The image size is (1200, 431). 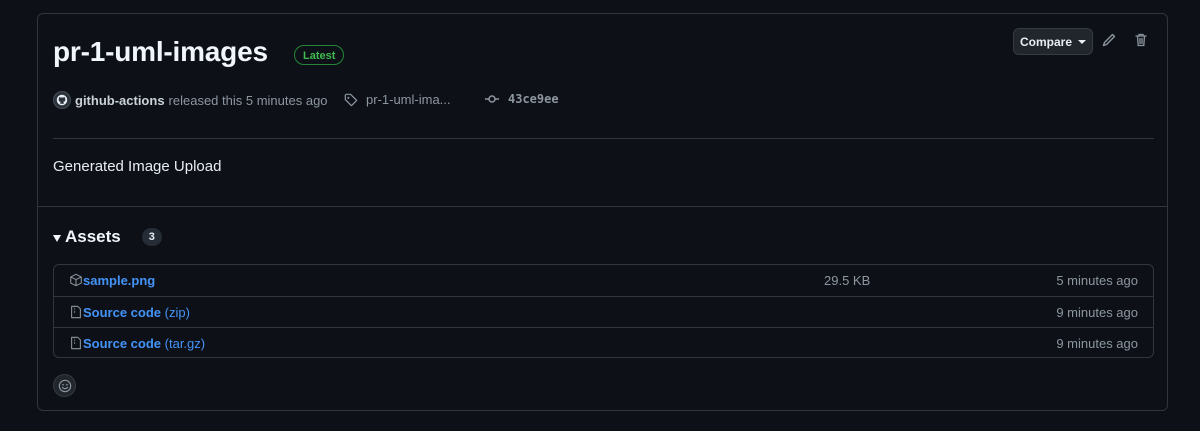 I want to click on tag-icon, so click(x=351, y=99).